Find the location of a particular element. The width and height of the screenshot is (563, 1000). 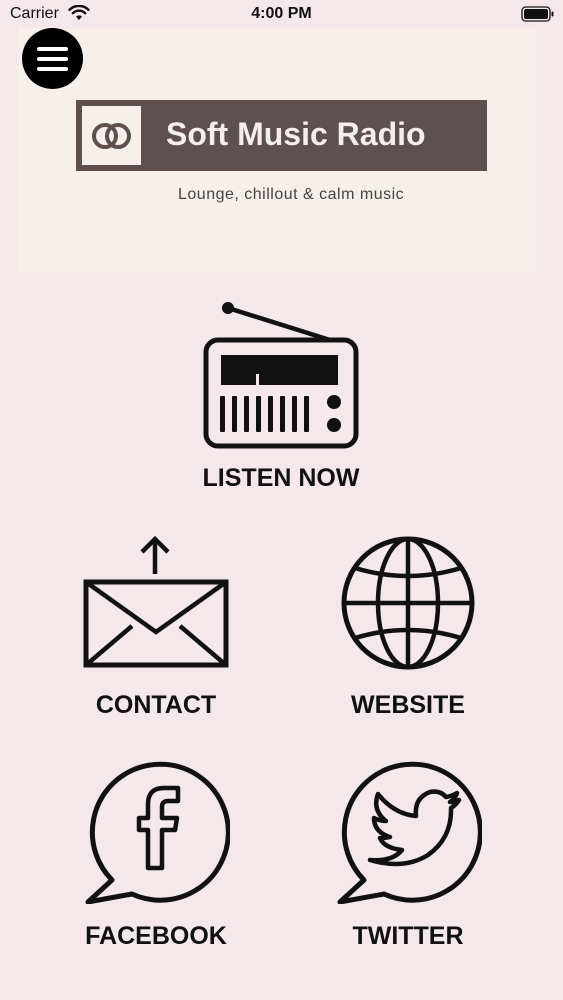

twitter-icon is located at coordinates (409, 832).